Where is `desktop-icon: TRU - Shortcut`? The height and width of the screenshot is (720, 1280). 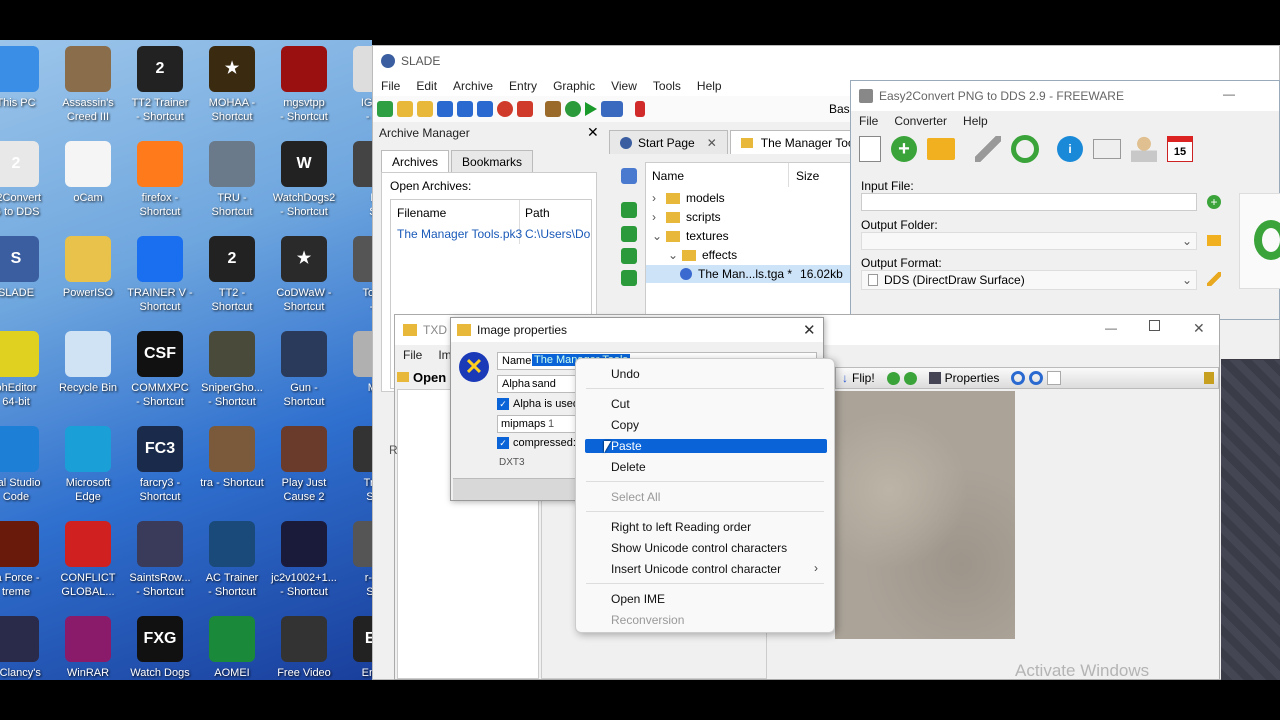
desktop-icon: TRU - Shortcut is located at coordinates (232, 180).